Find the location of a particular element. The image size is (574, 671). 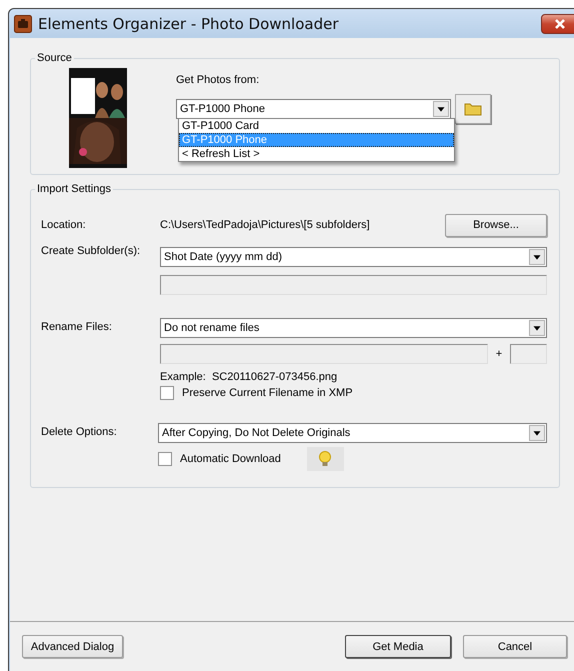

delete-options-dropdown: After Copying, Do Not Delete Originals is located at coordinates (352, 433).